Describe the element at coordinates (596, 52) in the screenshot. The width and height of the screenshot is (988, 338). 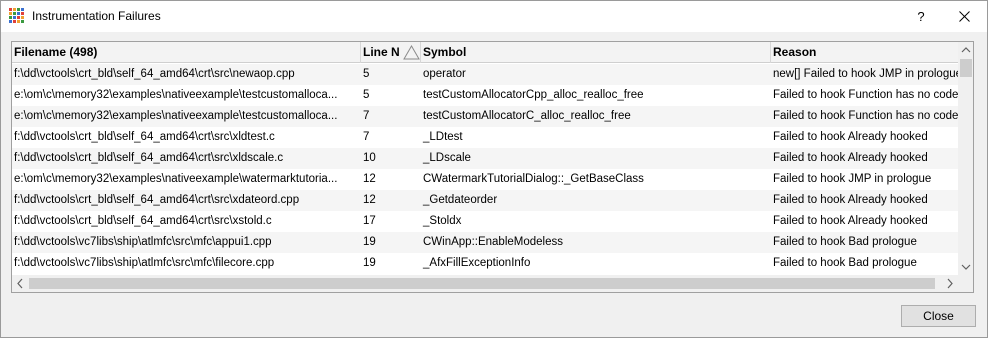
I see `column-header-symbol: Symbol` at that location.